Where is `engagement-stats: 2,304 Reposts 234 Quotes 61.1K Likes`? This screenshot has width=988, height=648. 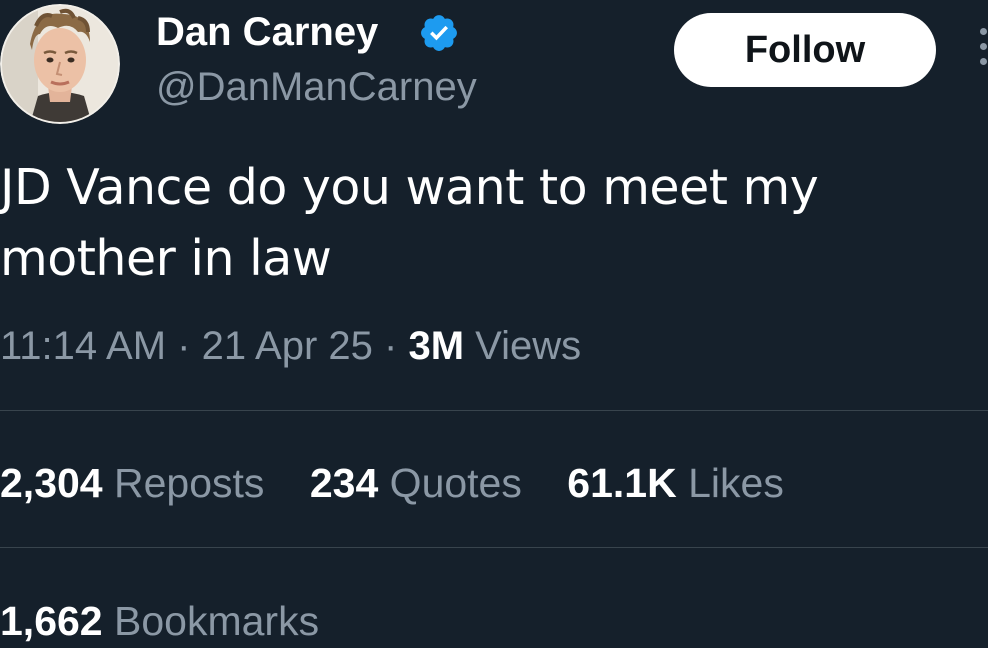
engagement-stats: 2,304 Reposts 234 Quotes 61.1K Likes is located at coordinates (409, 483).